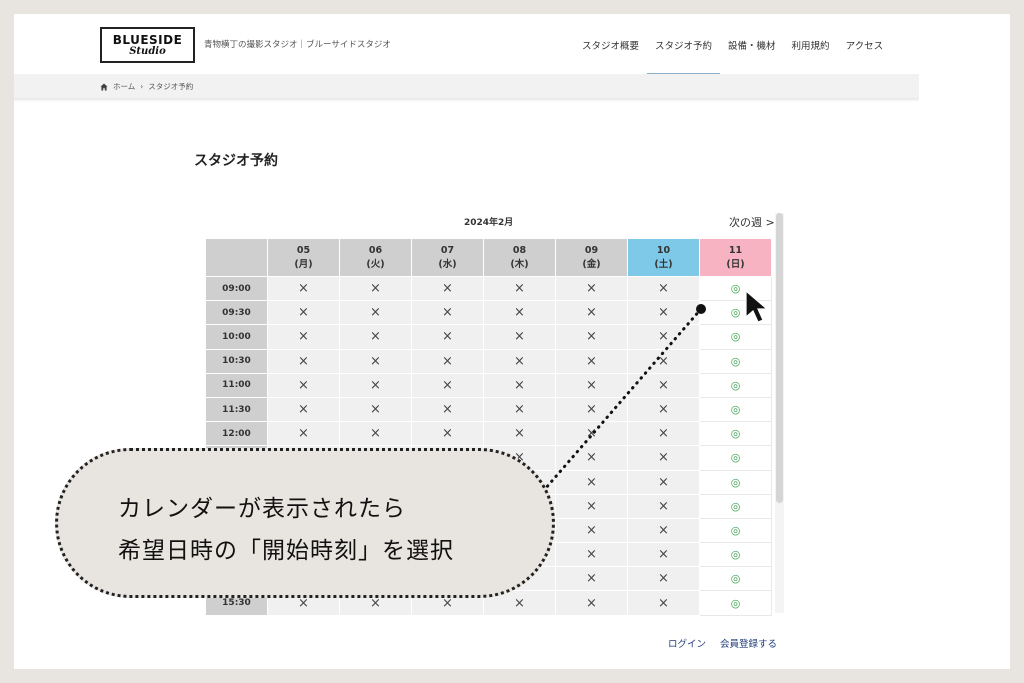 Image resolution: width=1024 pixels, height=683 pixels. I want to click on pointer-dotted-line, so click(623, 399).